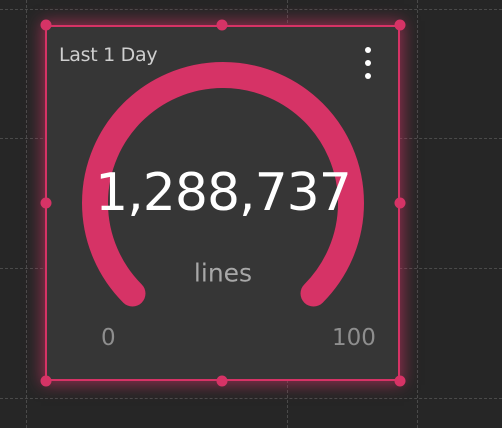  What do you see at coordinates (108, 338) in the screenshot?
I see `gauge-min-label: 0` at bounding box center [108, 338].